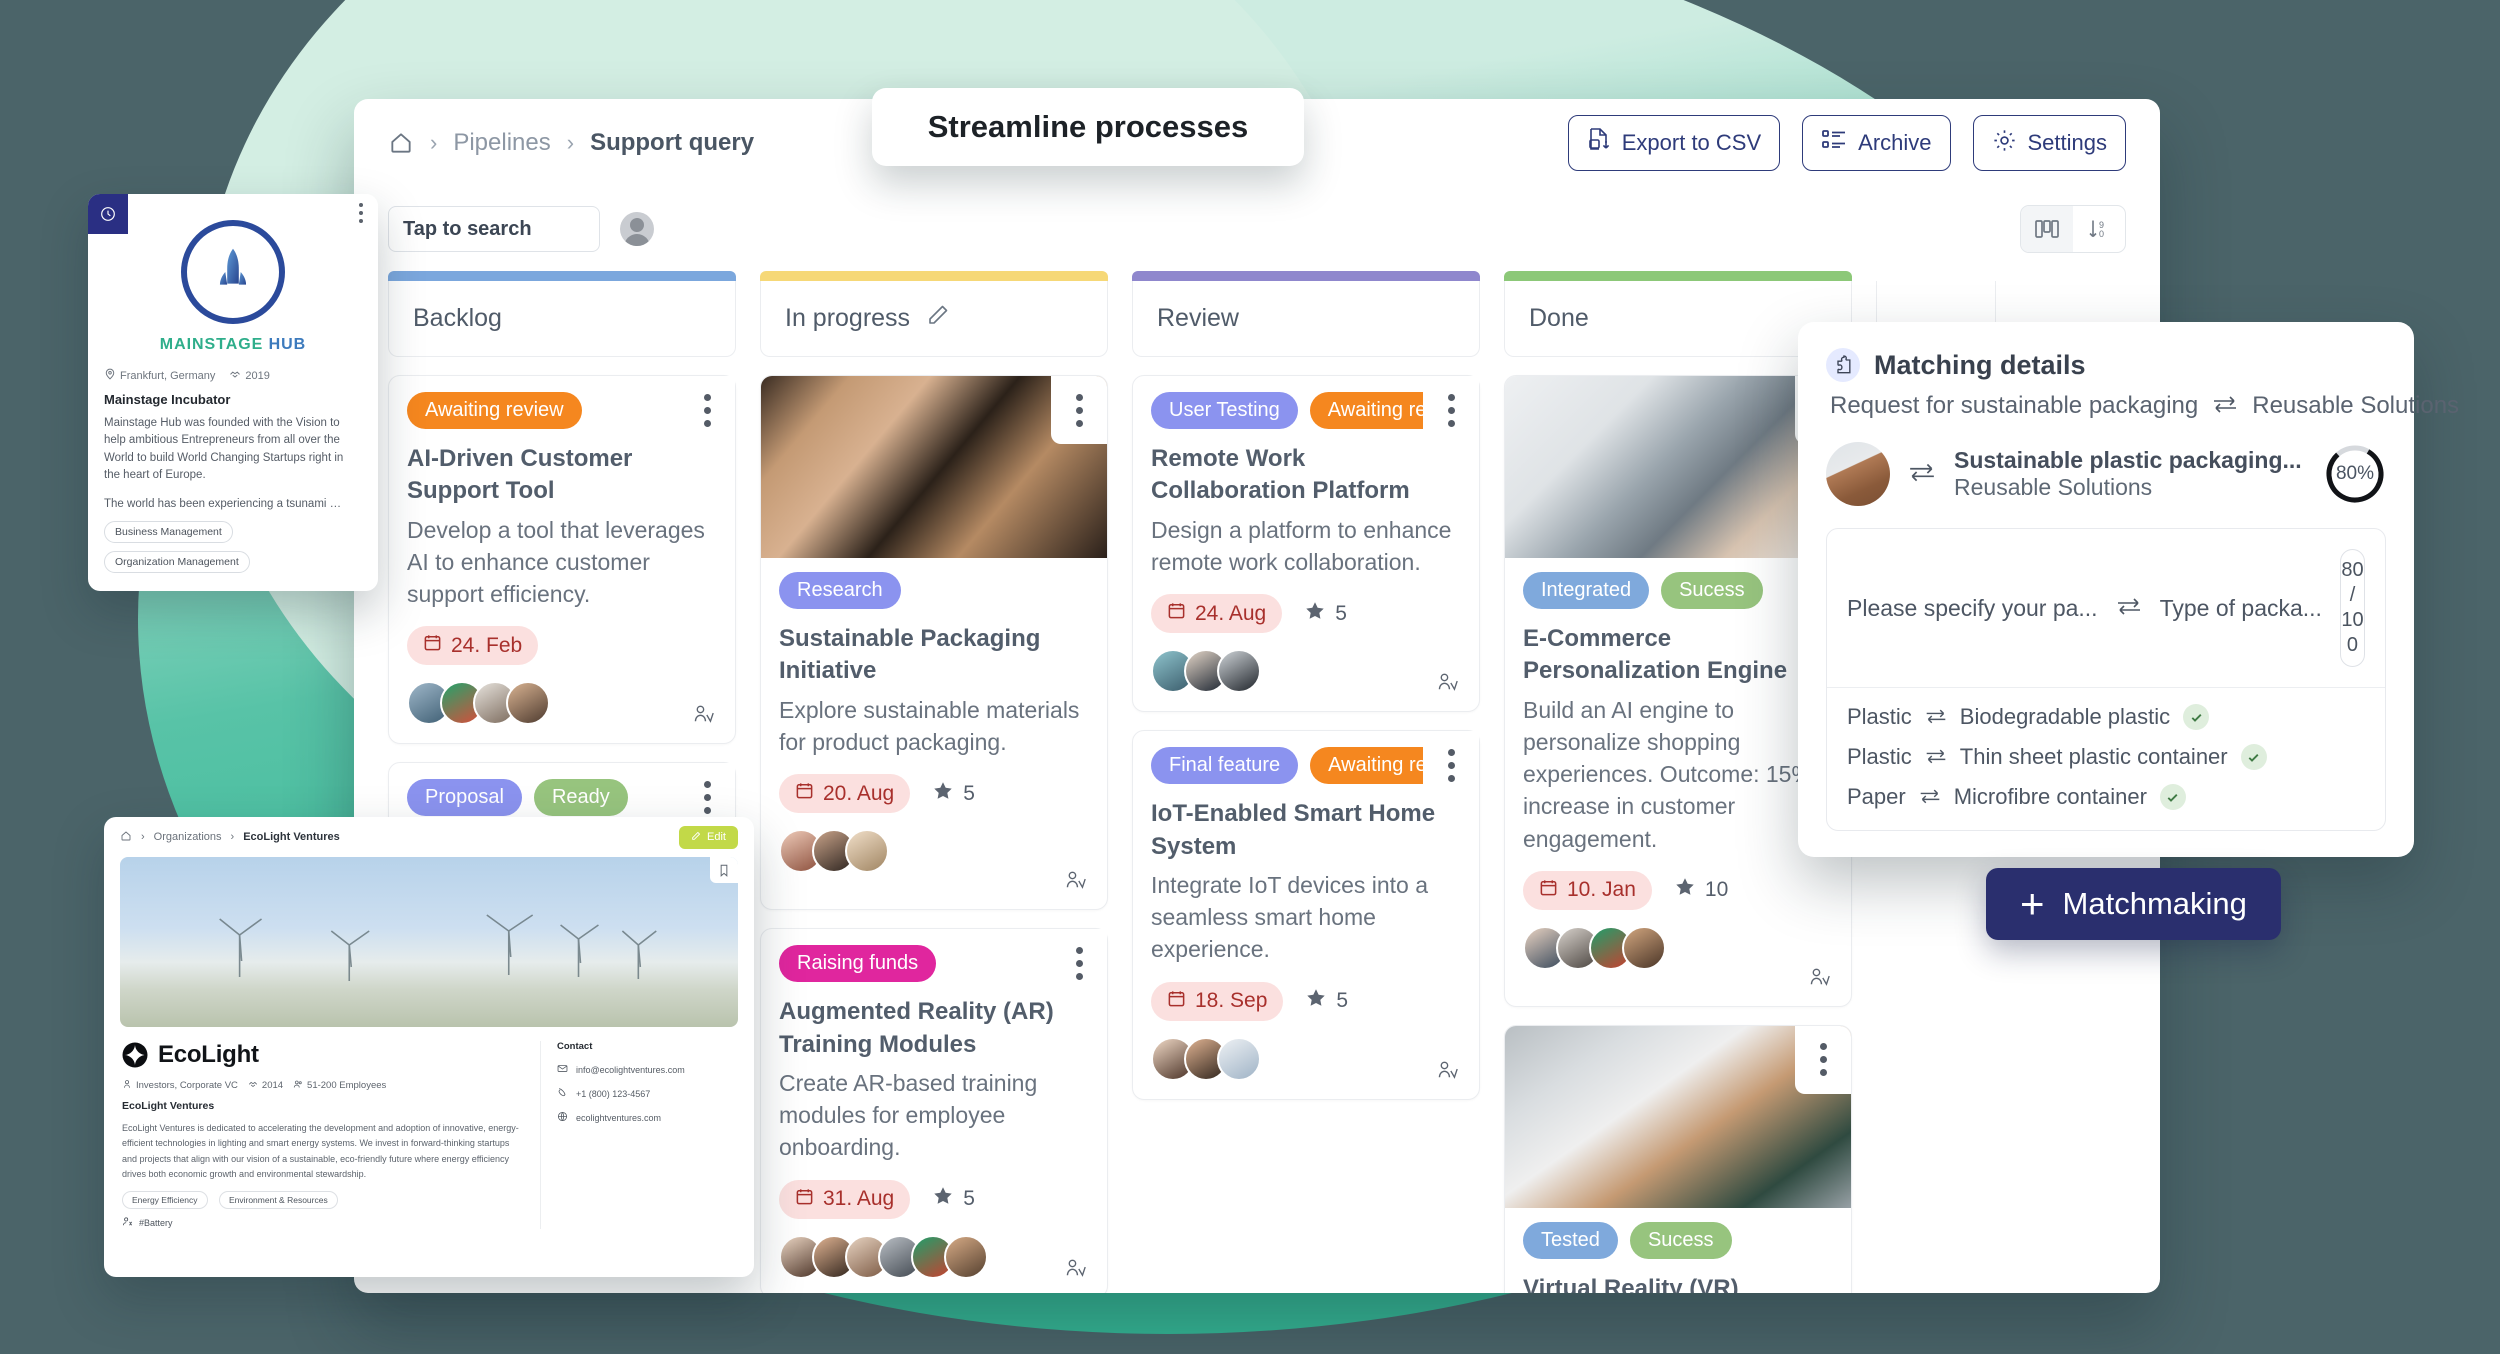 This screenshot has height=1354, width=2500. What do you see at coordinates (1655, 655) in the screenshot?
I see `card-title: E-Commerce Personalization Engine` at bounding box center [1655, 655].